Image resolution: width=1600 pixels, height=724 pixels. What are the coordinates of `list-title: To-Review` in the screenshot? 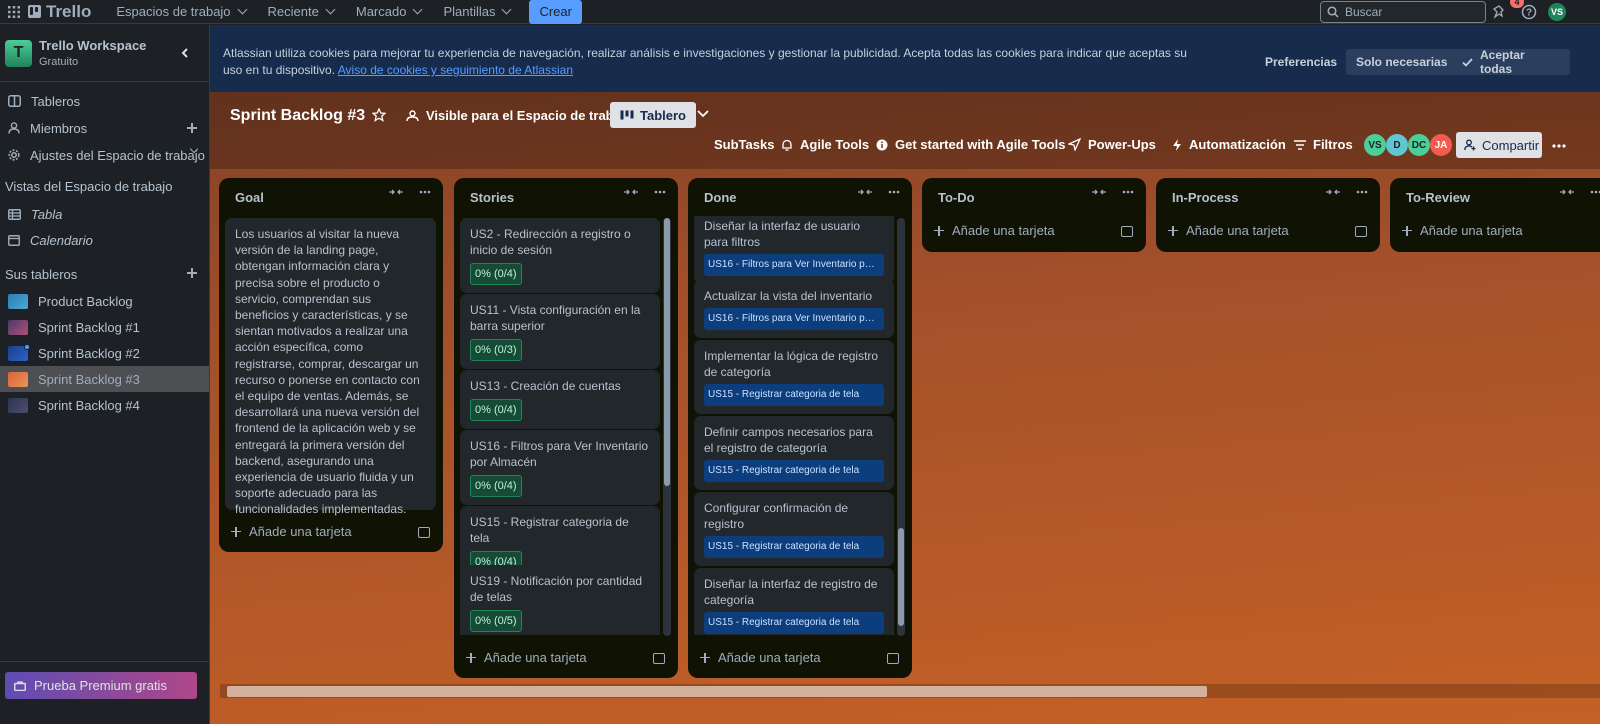 It's located at (1438, 197).